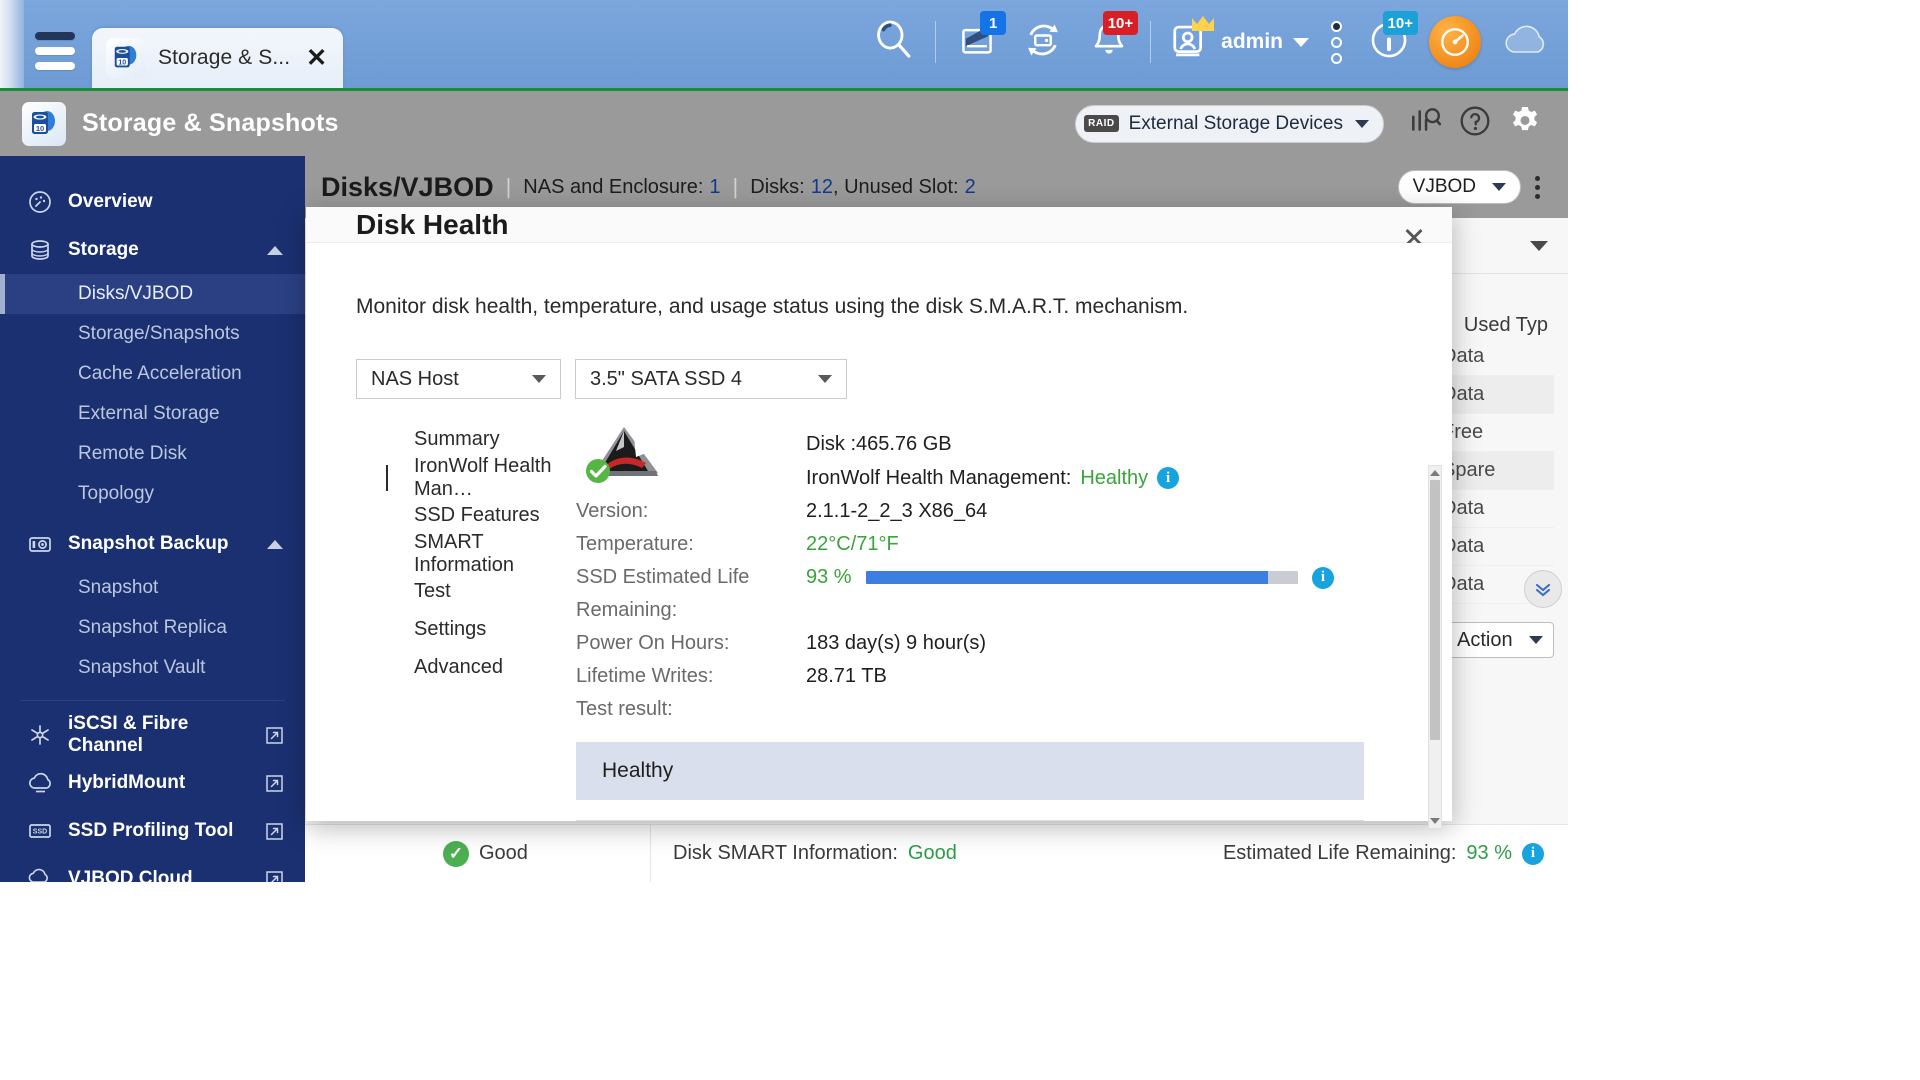  I want to click on disk-good-status: ✓ Good, so click(478, 853).